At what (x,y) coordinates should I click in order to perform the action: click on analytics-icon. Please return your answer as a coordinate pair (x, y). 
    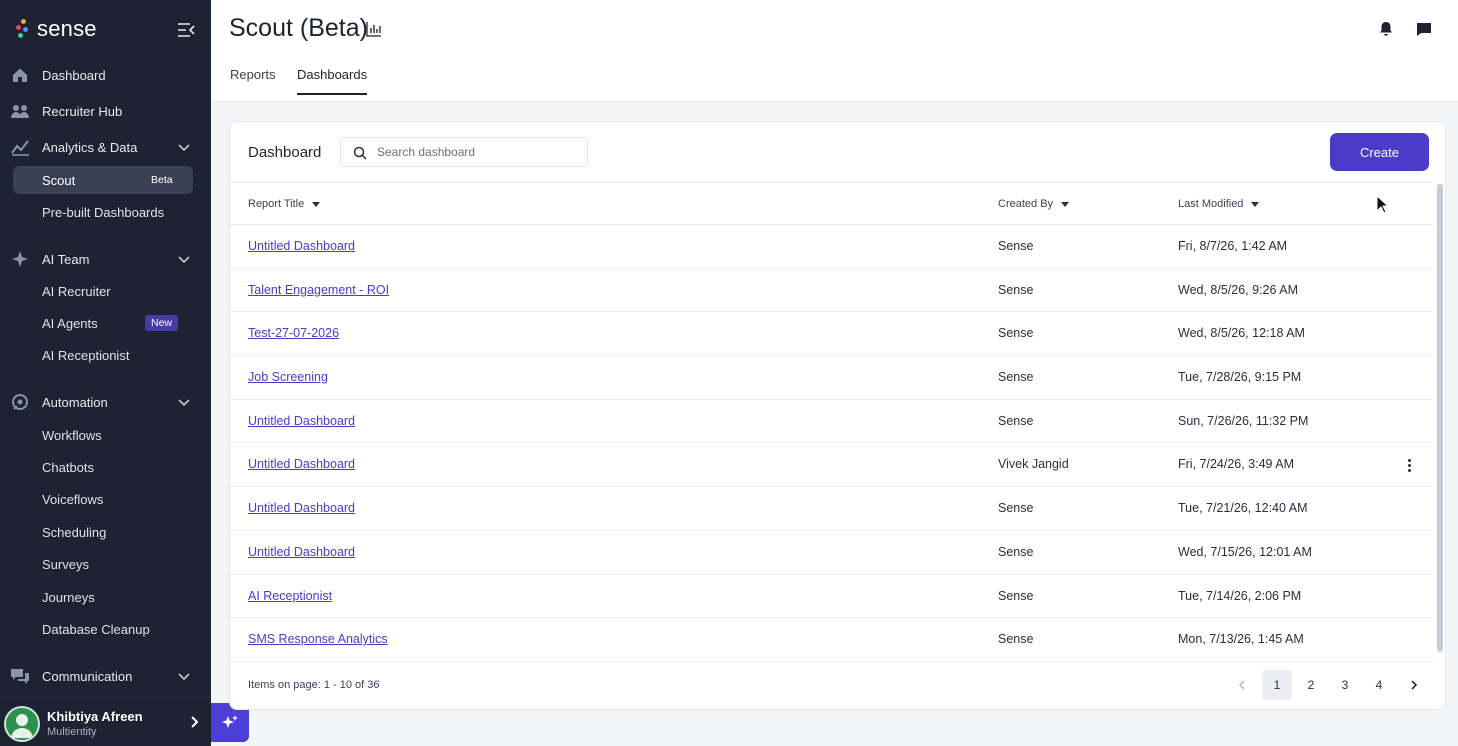
    Looking at the image, I should click on (20, 147).